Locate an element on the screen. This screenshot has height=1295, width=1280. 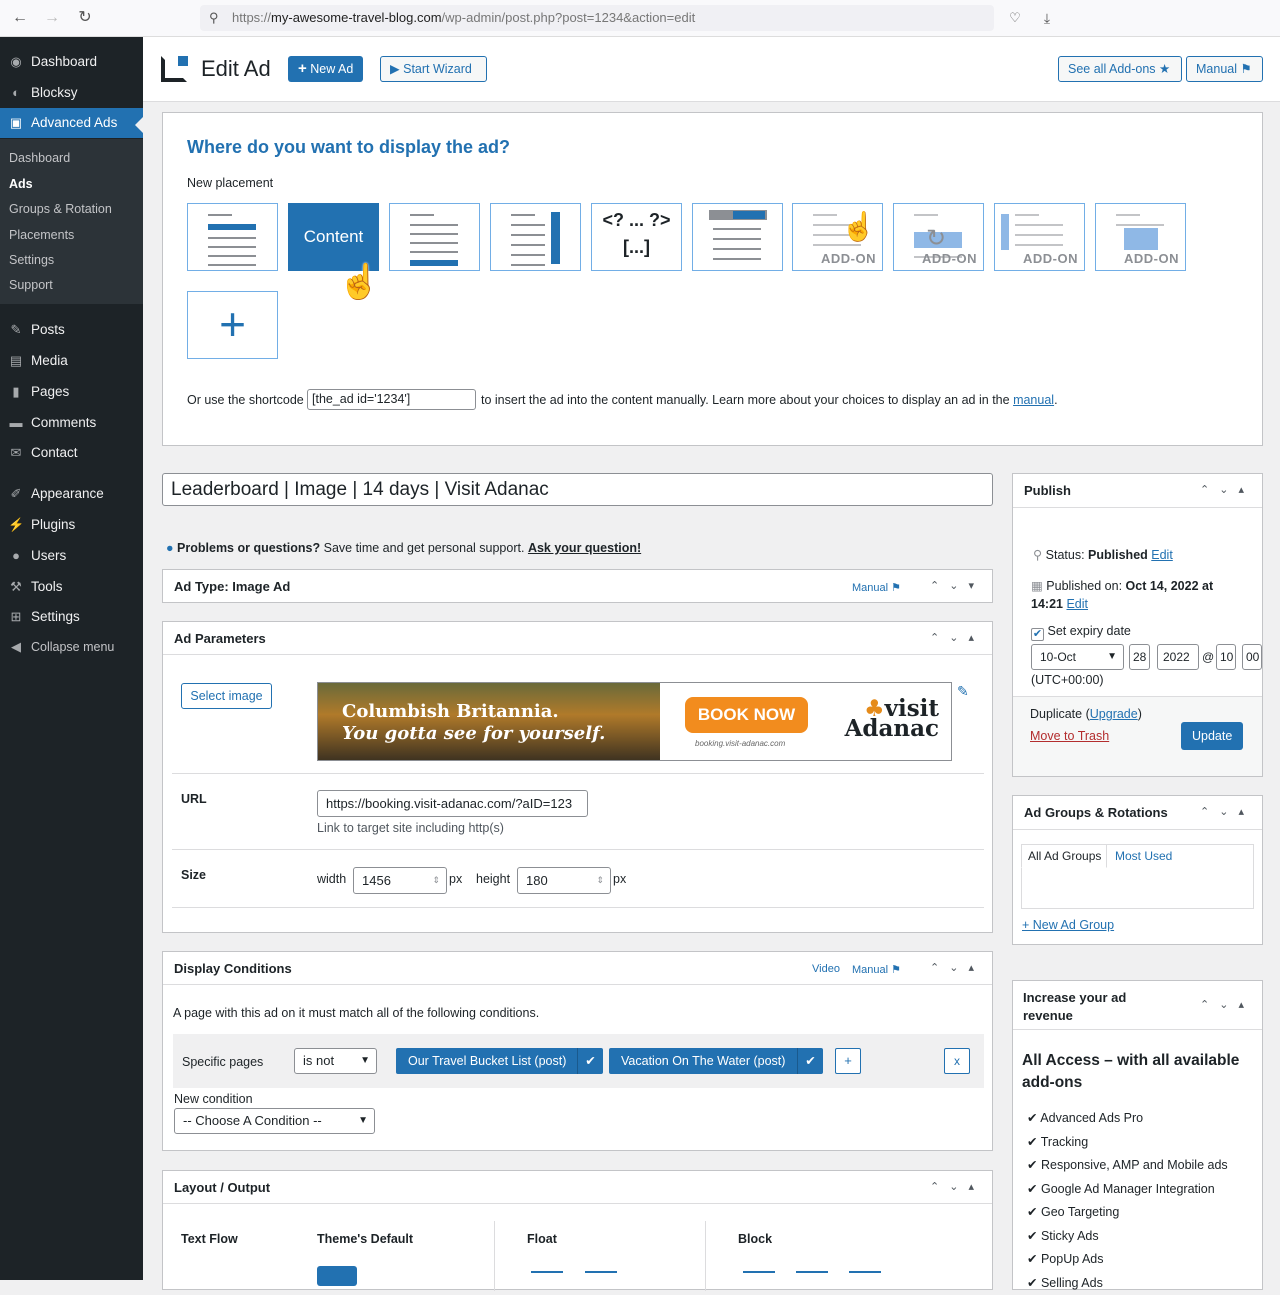
ad-type-manual-link: Manual ⚑ is located at coordinates (876, 587).